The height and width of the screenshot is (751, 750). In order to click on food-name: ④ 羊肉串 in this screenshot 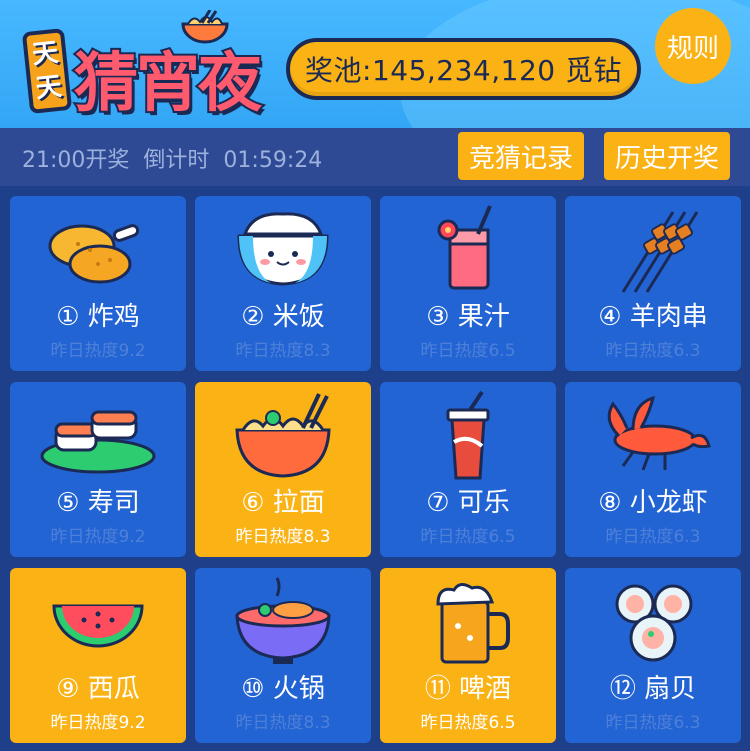, I will do `click(653, 317)`.